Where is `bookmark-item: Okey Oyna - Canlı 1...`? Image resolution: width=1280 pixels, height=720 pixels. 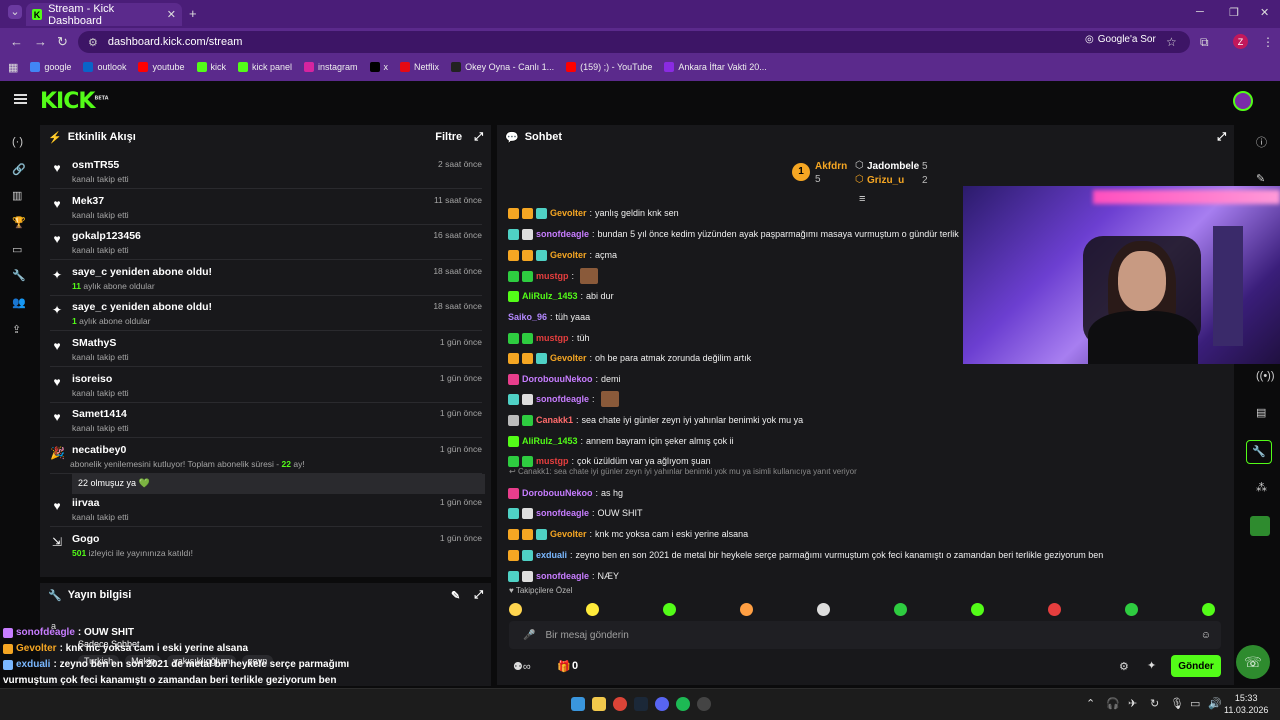
bookmark-item: Okey Oyna - Canlı 1... is located at coordinates (502, 67).